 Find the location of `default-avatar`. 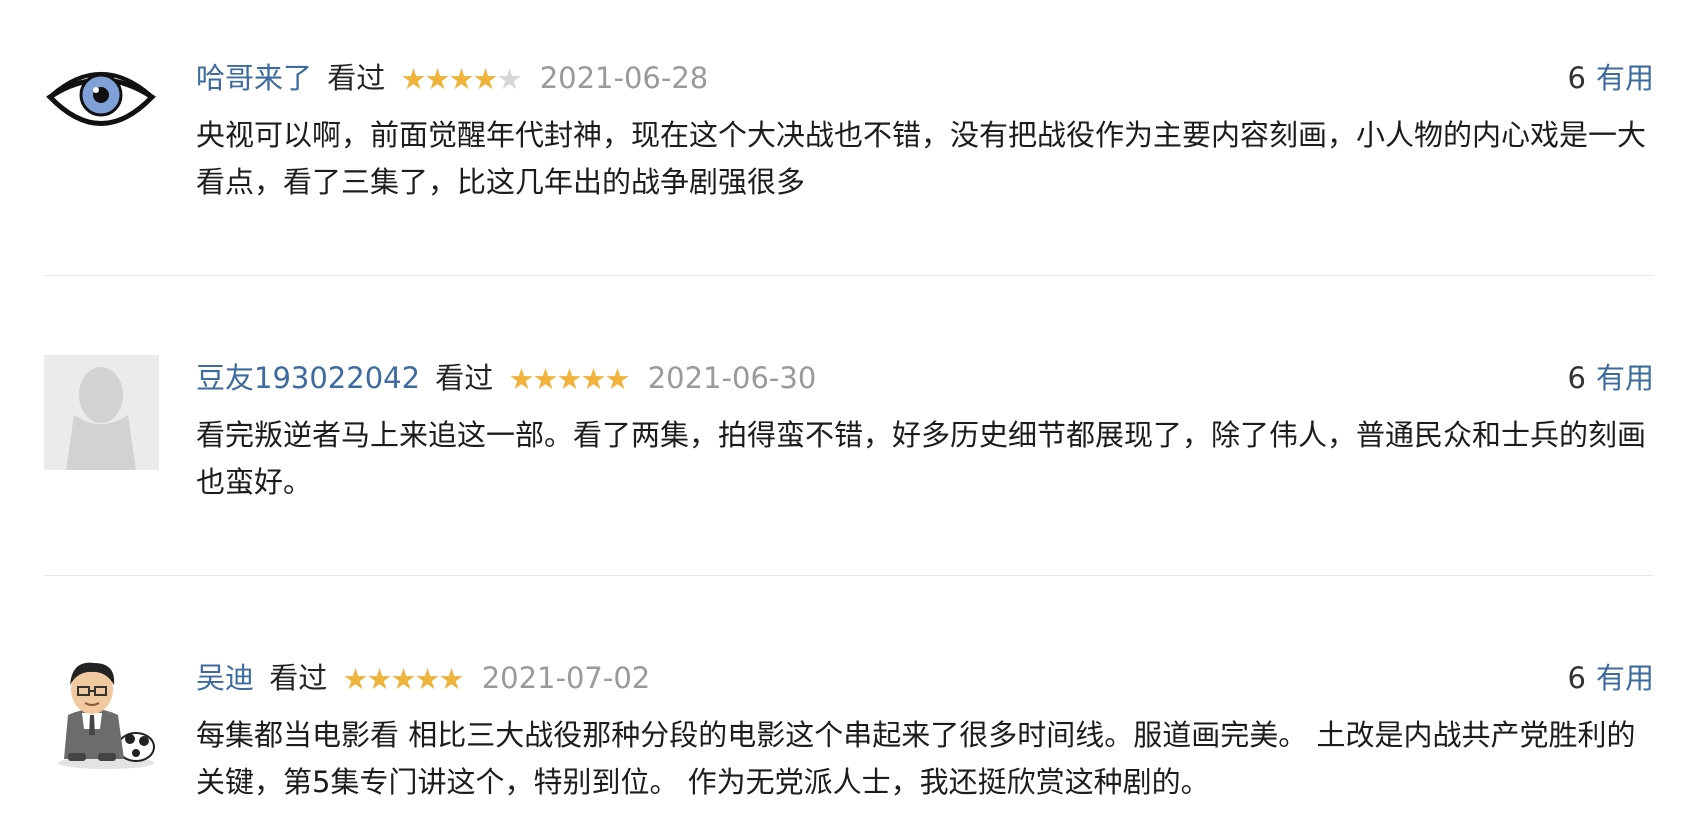

default-avatar is located at coordinates (101, 412).